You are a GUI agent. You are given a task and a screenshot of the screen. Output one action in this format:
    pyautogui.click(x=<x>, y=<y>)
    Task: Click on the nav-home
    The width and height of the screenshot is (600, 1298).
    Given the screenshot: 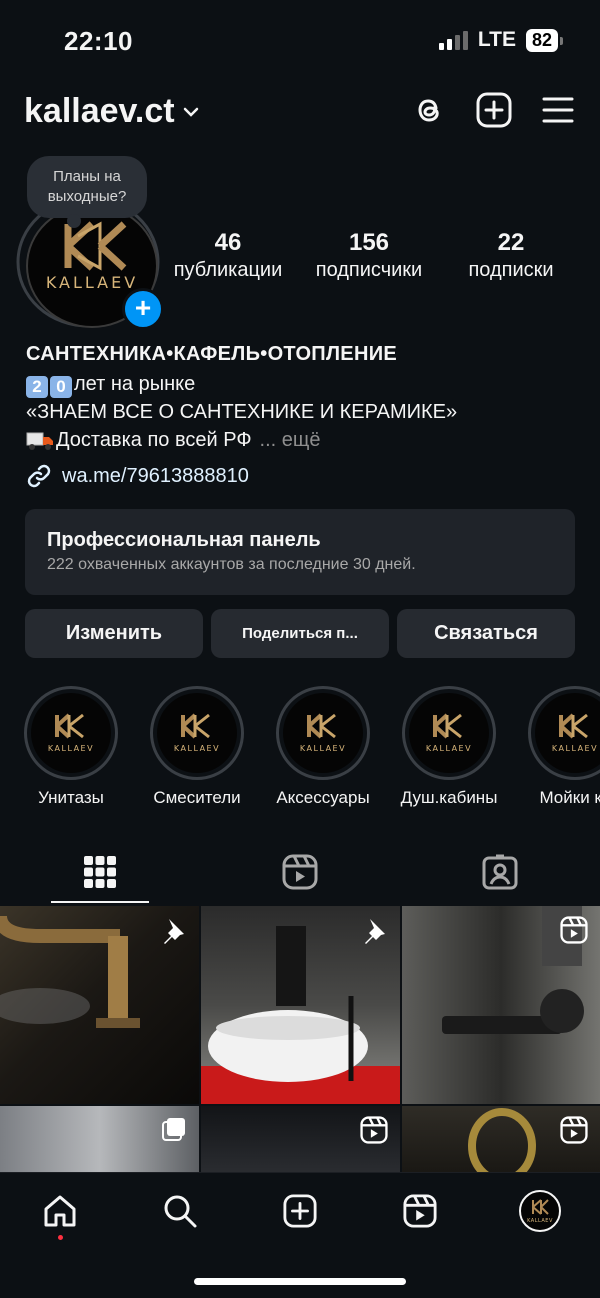 What is the action you would take?
    pyautogui.click(x=60, y=1211)
    